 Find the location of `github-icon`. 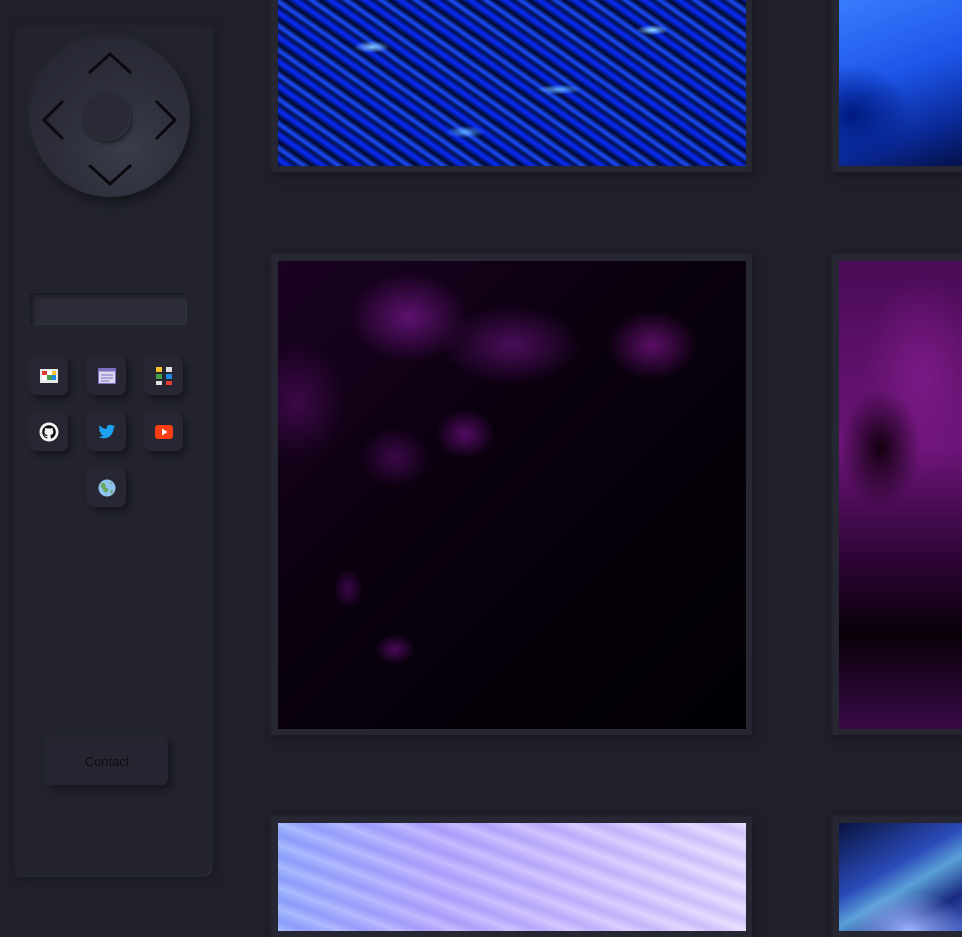

github-icon is located at coordinates (49, 432).